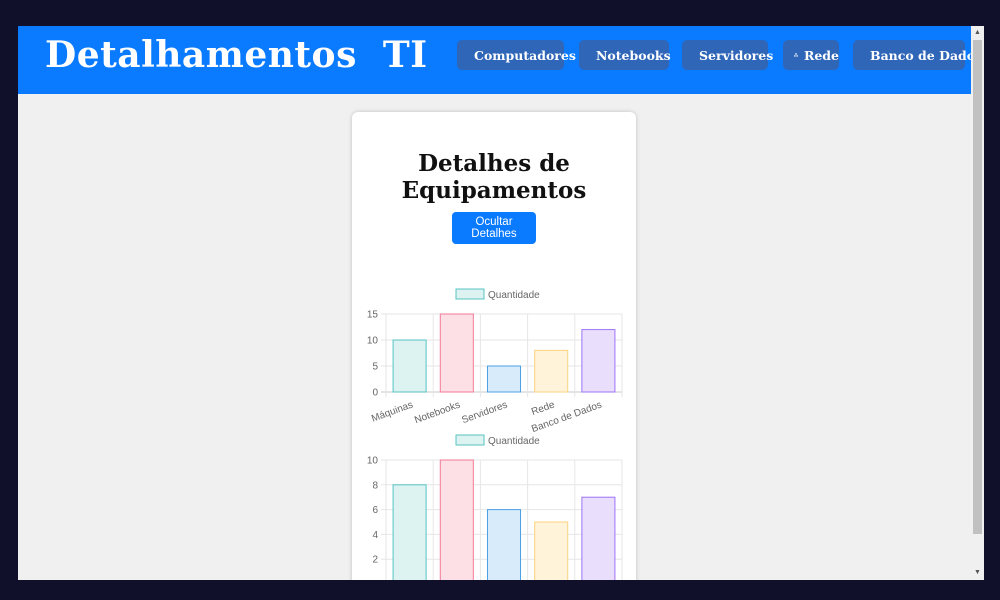 The height and width of the screenshot is (600, 1000). What do you see at coordinates (392, 411) in the screenshot?
I see `x-tick-label: Máquinas` at bounding box center [392, 411].